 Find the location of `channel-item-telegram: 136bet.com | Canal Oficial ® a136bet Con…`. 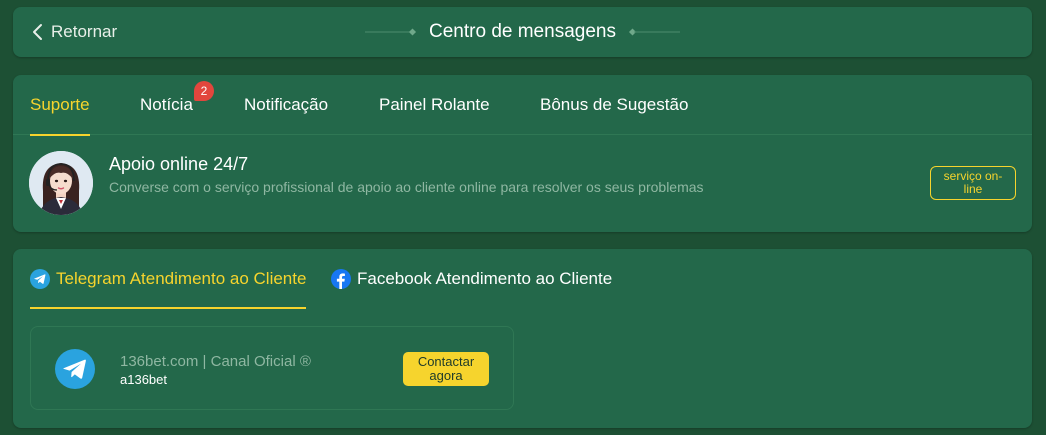

channel-item-telegram: 136bet.com | Canal Oficial ® a136bet Con… is located at coordinates (272, 368).